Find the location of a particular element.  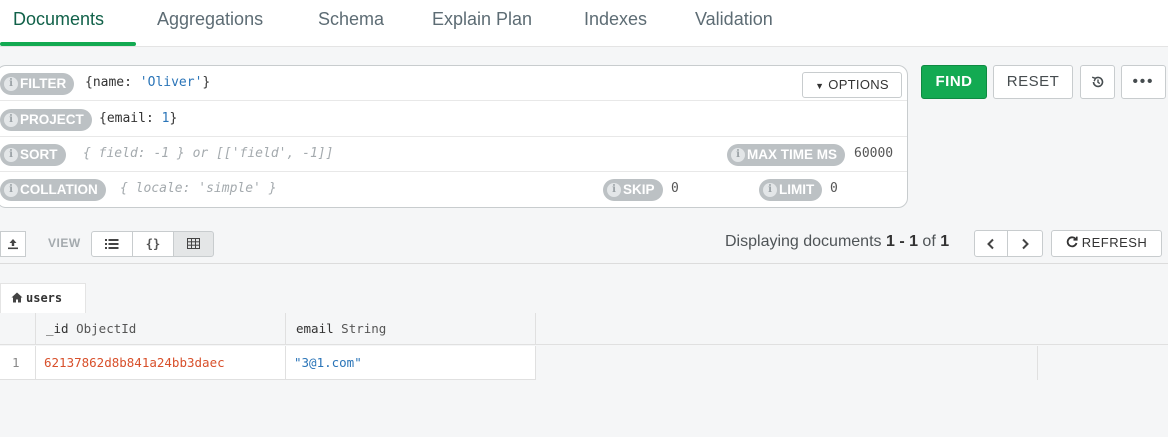

filter-label-pill: i FILTER is located at coordinates (37, 84).